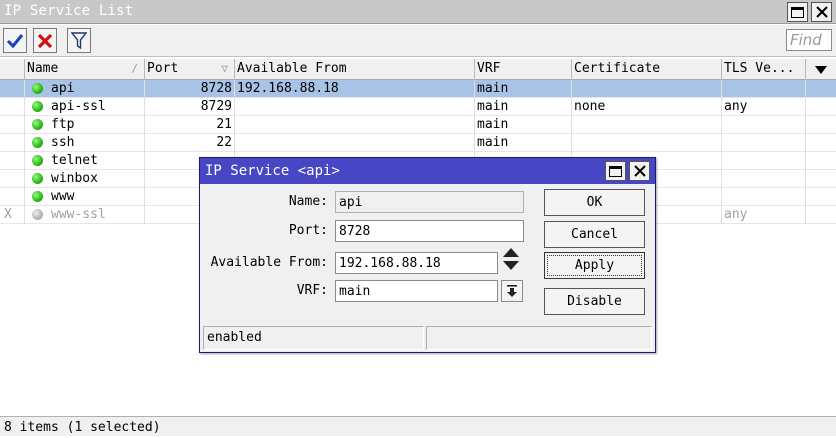 The width and height of the screenshot is (836, 438). I want to click on column-header-label: Available From, so click(292, 68).